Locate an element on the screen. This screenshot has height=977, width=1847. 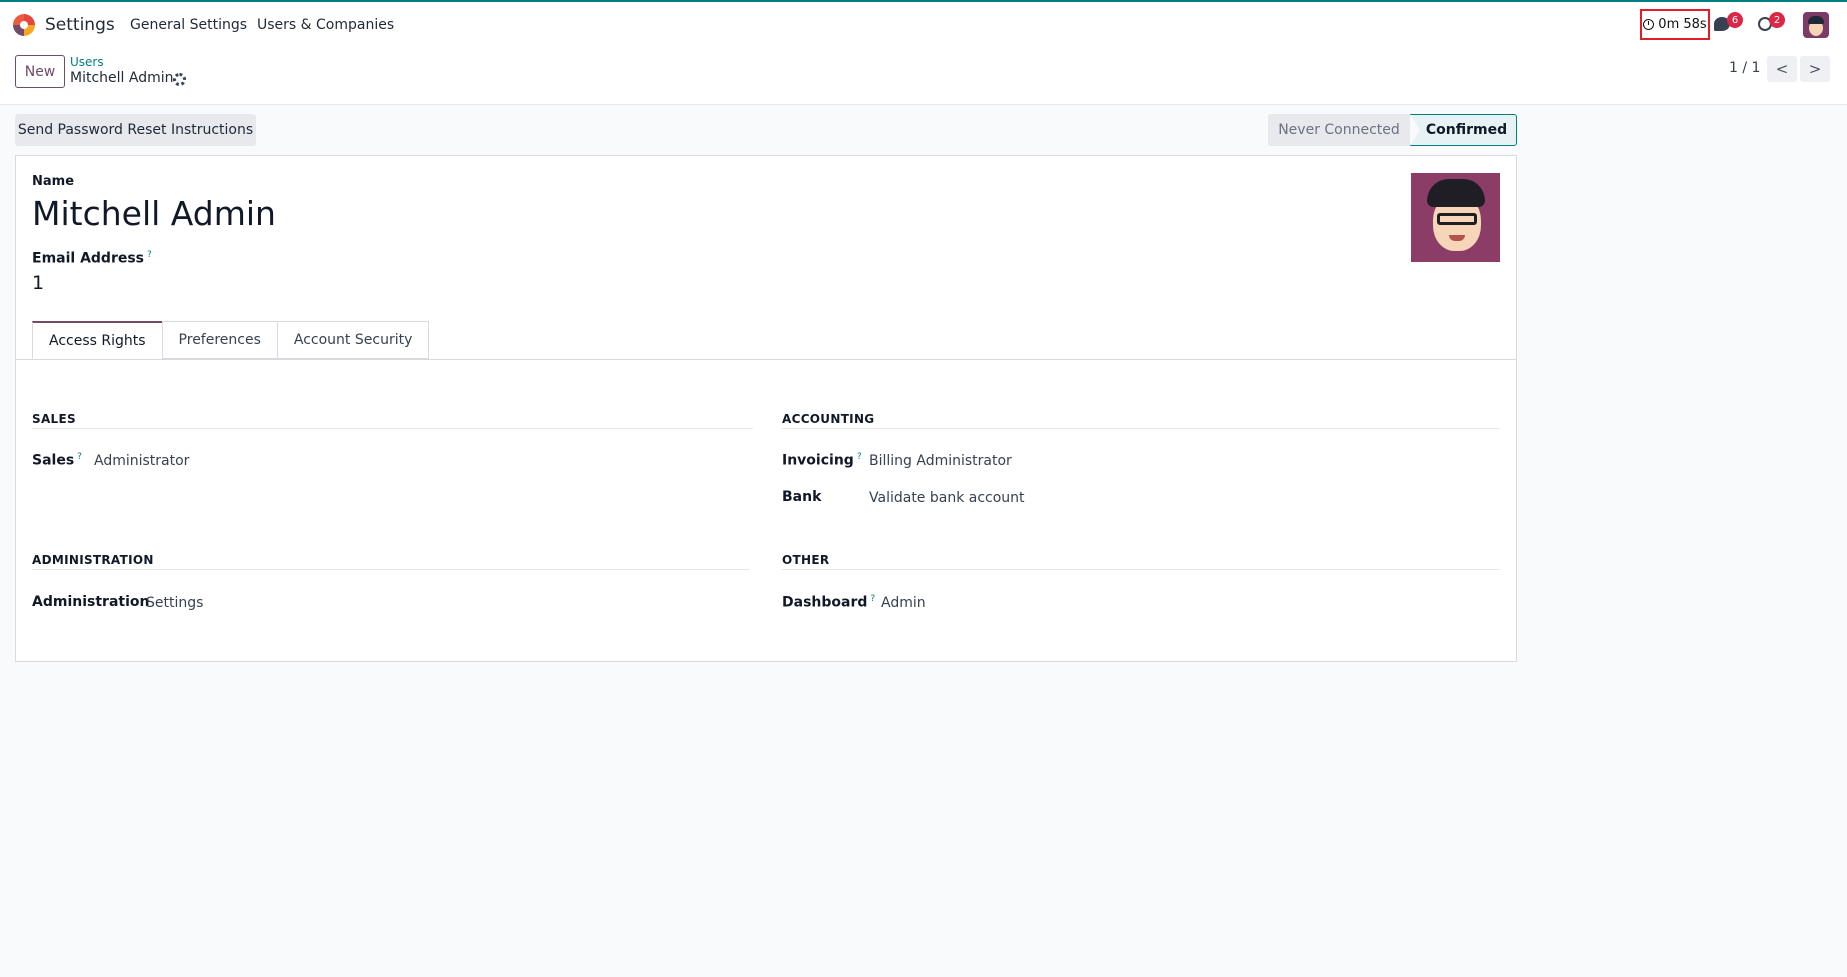
name-field: Mitchell Admin is located at coordinates (154, 213).